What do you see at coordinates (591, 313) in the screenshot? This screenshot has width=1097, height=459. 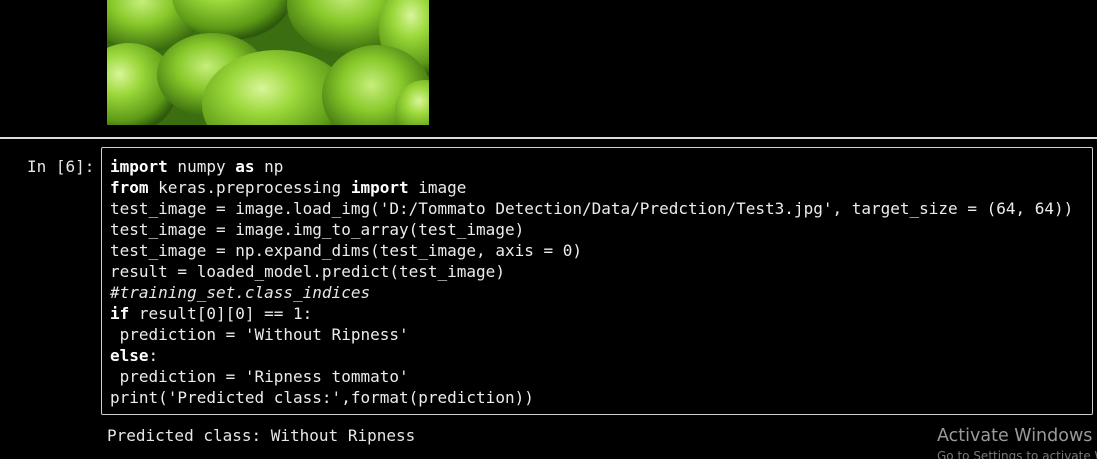 I see `code-line: if result[0][0] == 1:` at bounding box center [591, 313].